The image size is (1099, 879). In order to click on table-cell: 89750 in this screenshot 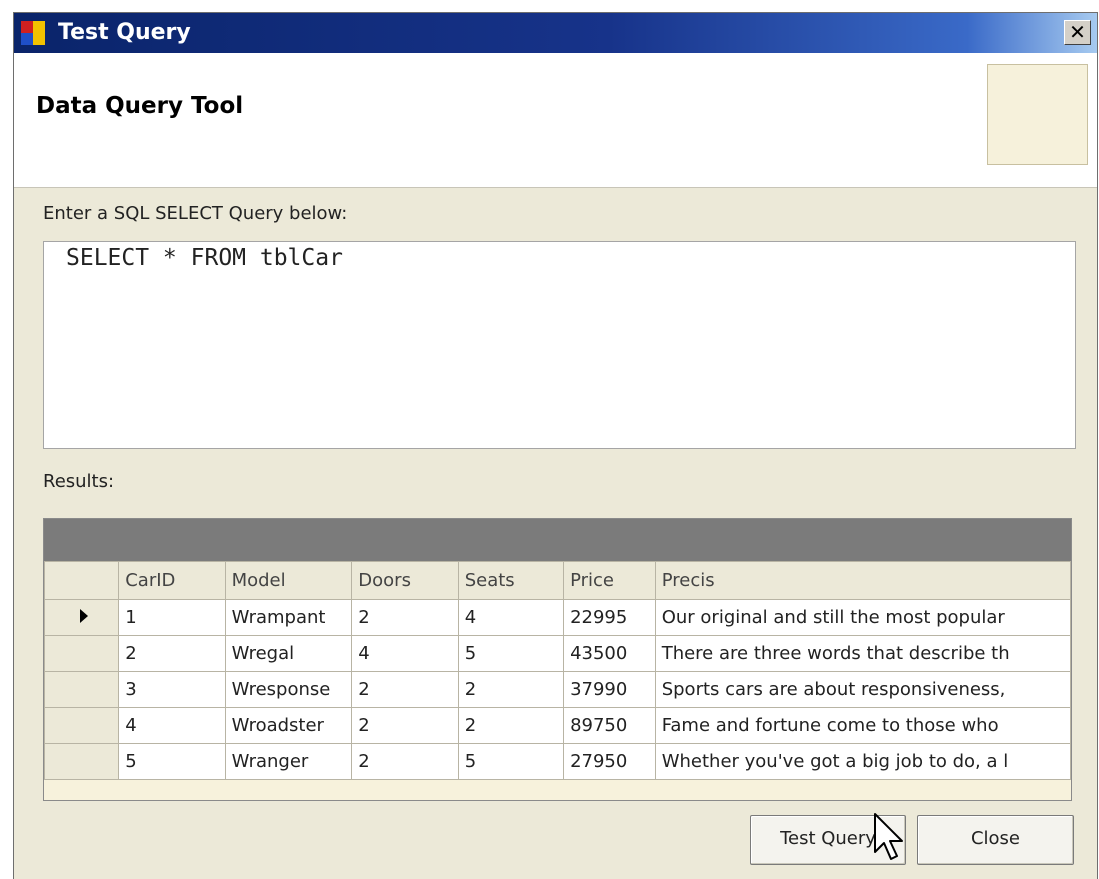, I will do `click(609, 725)`.